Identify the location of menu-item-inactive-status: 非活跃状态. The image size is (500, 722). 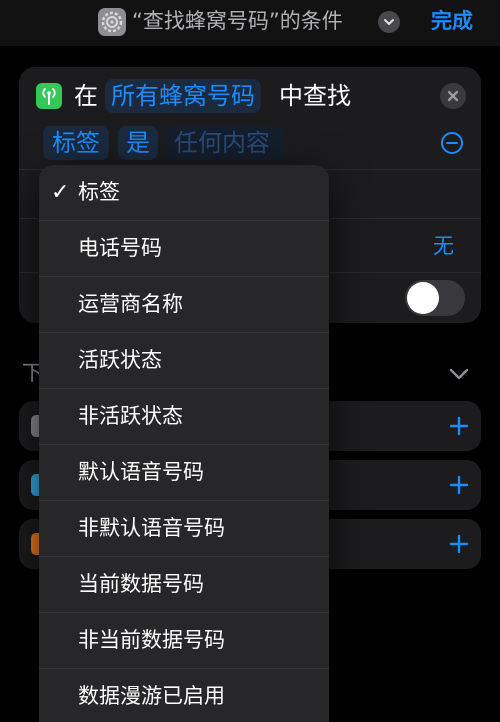
(184, 417).